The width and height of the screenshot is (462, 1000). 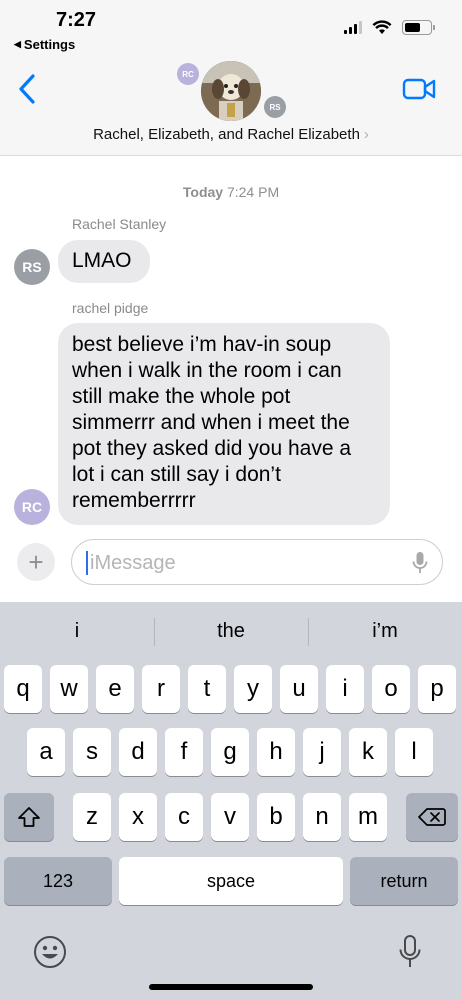 I want to click on sender-name: rachel pidge, so click(x=110, y=308).